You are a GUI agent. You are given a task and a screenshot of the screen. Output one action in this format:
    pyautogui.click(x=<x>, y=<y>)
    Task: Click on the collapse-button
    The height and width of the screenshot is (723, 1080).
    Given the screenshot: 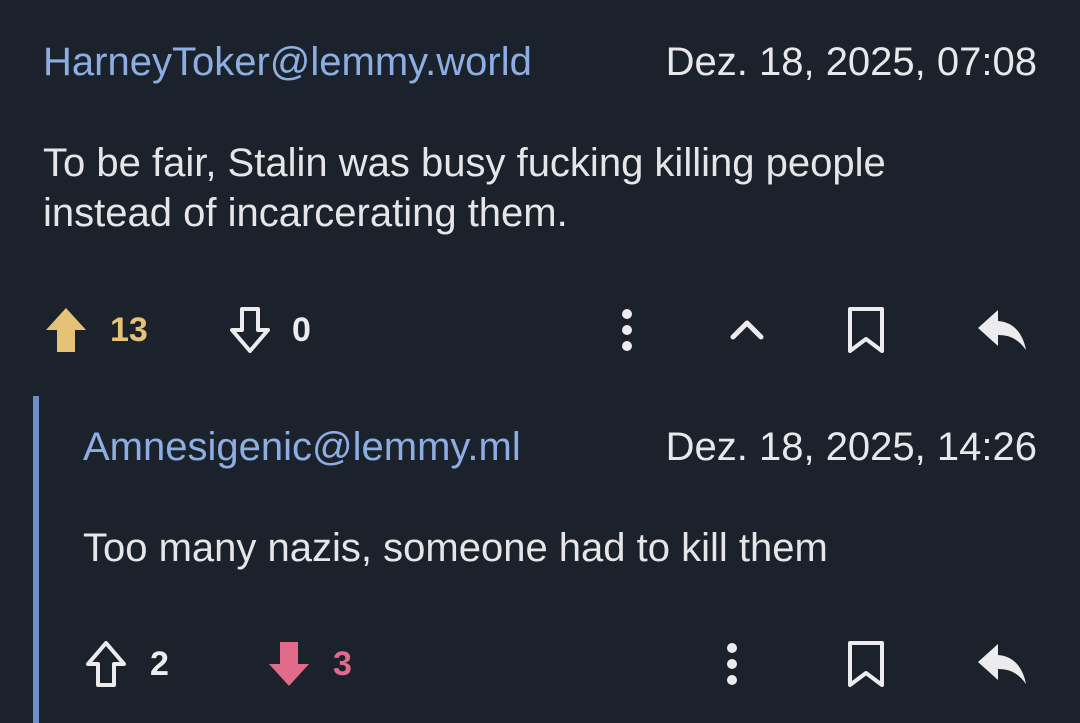 What is the action you would take?
    pyautogui.click(x=747, y=329)
    